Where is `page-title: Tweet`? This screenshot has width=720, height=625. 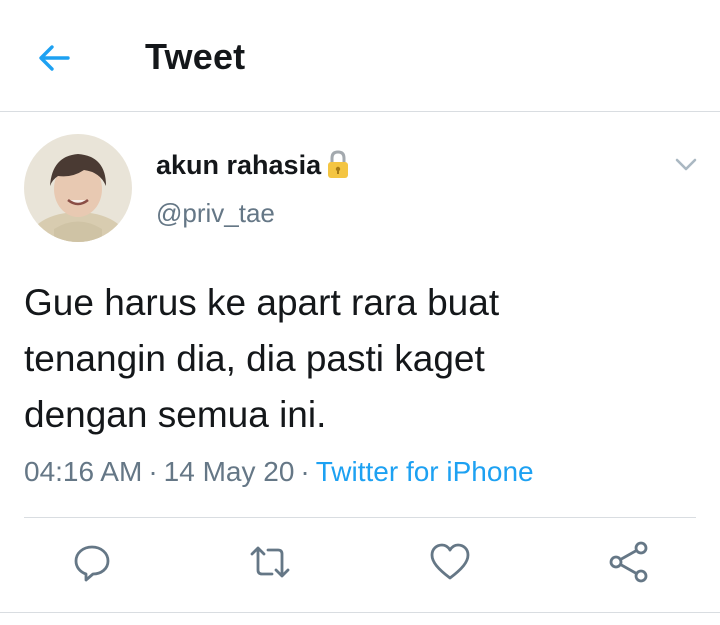 page-title: Tweet is located at coordinates (195, 56).